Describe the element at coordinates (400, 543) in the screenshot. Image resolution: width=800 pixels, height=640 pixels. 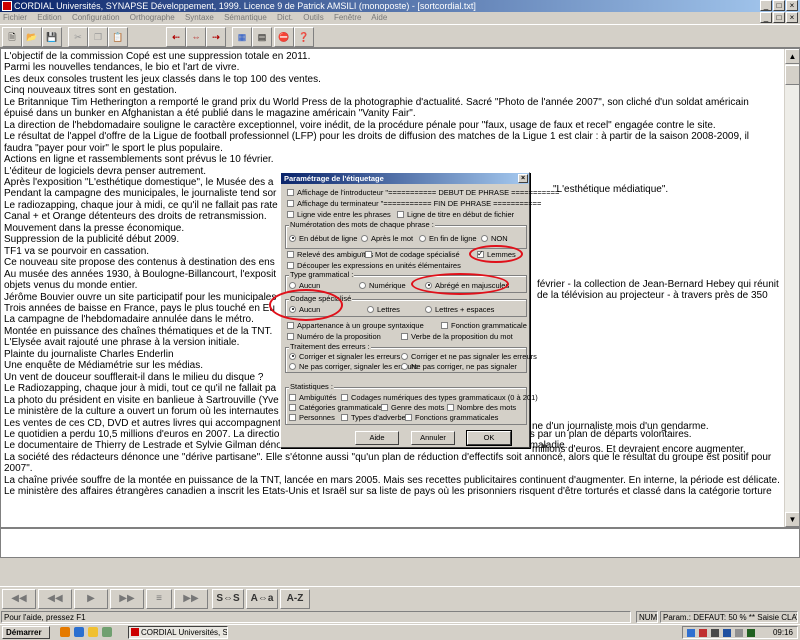
I see `results-pane` at that location.